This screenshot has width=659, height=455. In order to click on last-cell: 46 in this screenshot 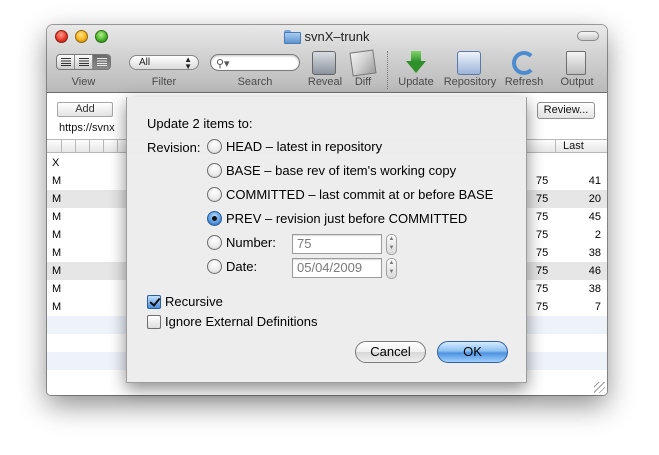, I will do `click(594, 271)`.